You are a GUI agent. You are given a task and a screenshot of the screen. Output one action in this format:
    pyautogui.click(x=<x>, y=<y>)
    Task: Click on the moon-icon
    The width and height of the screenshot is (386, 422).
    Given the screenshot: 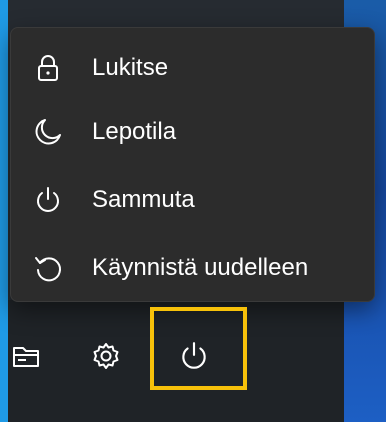 What is the action you would take?
    pyautogui.click(x=48, y=132)
    